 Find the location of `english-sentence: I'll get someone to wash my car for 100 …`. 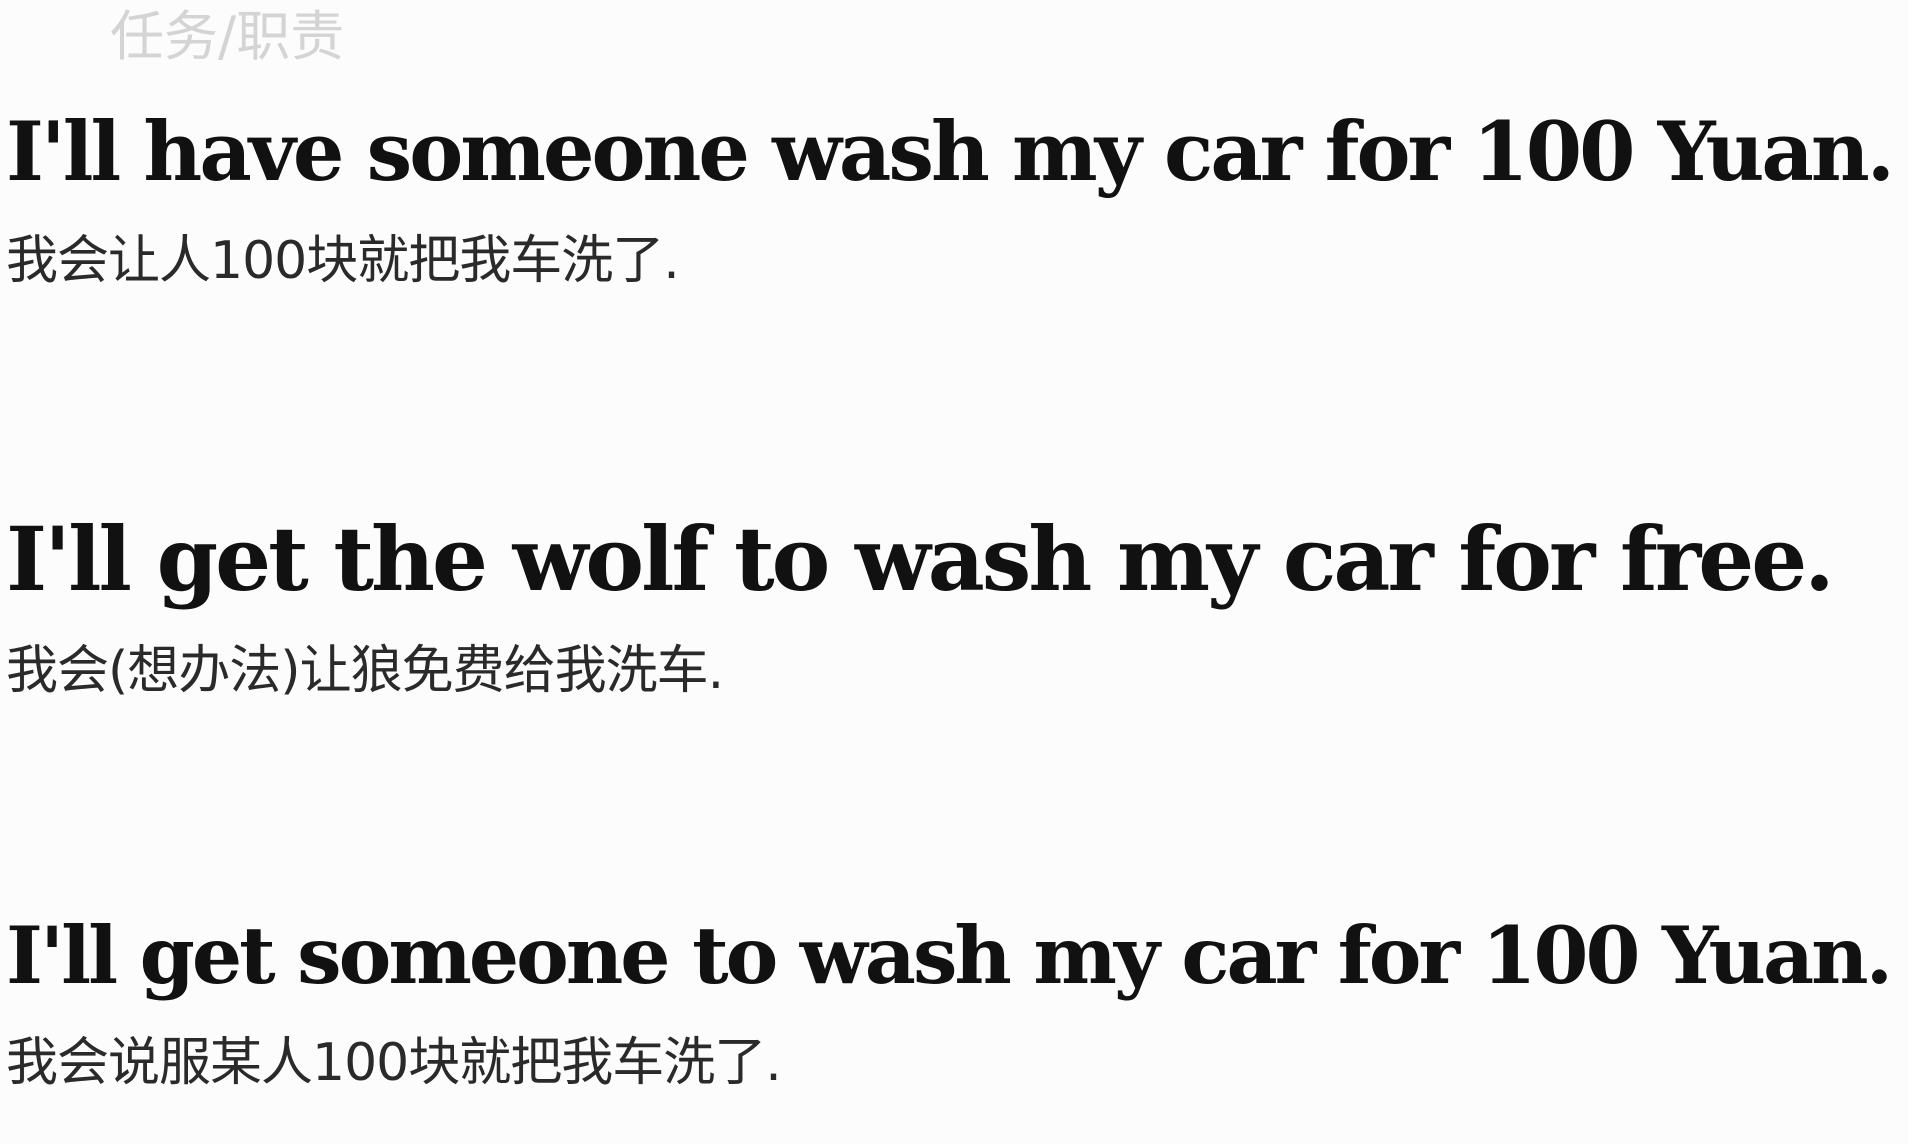

english-sentence: I'll get someone to wash my car for 100 … is located at coordinates (949, 955).